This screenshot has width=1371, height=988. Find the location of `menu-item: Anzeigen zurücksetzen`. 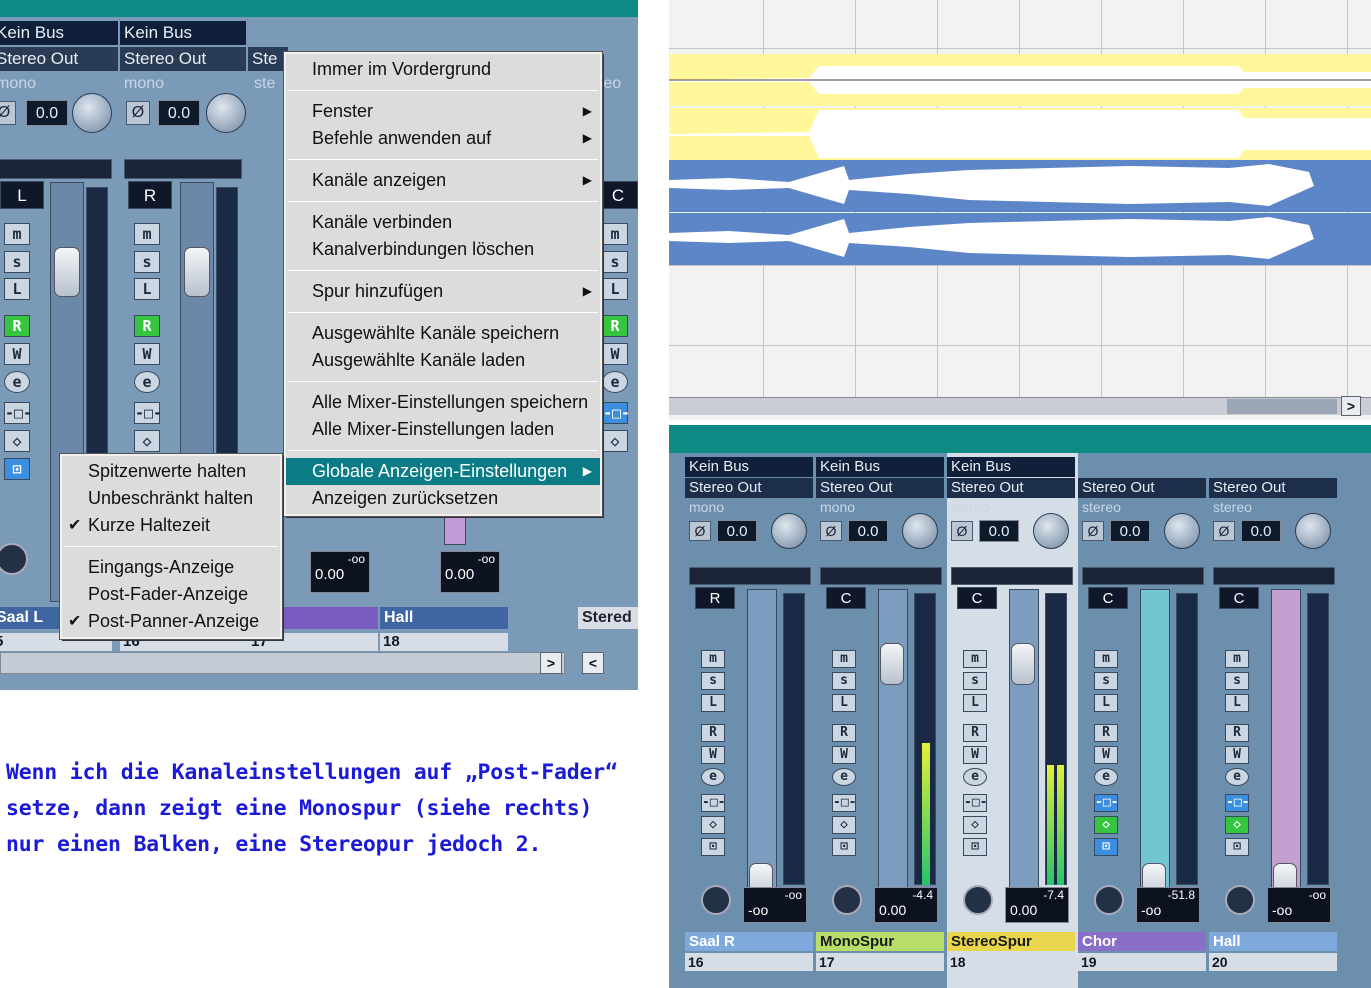

menu-item: Anzeigen zurücksetzen is located at coordinates (443, 498).